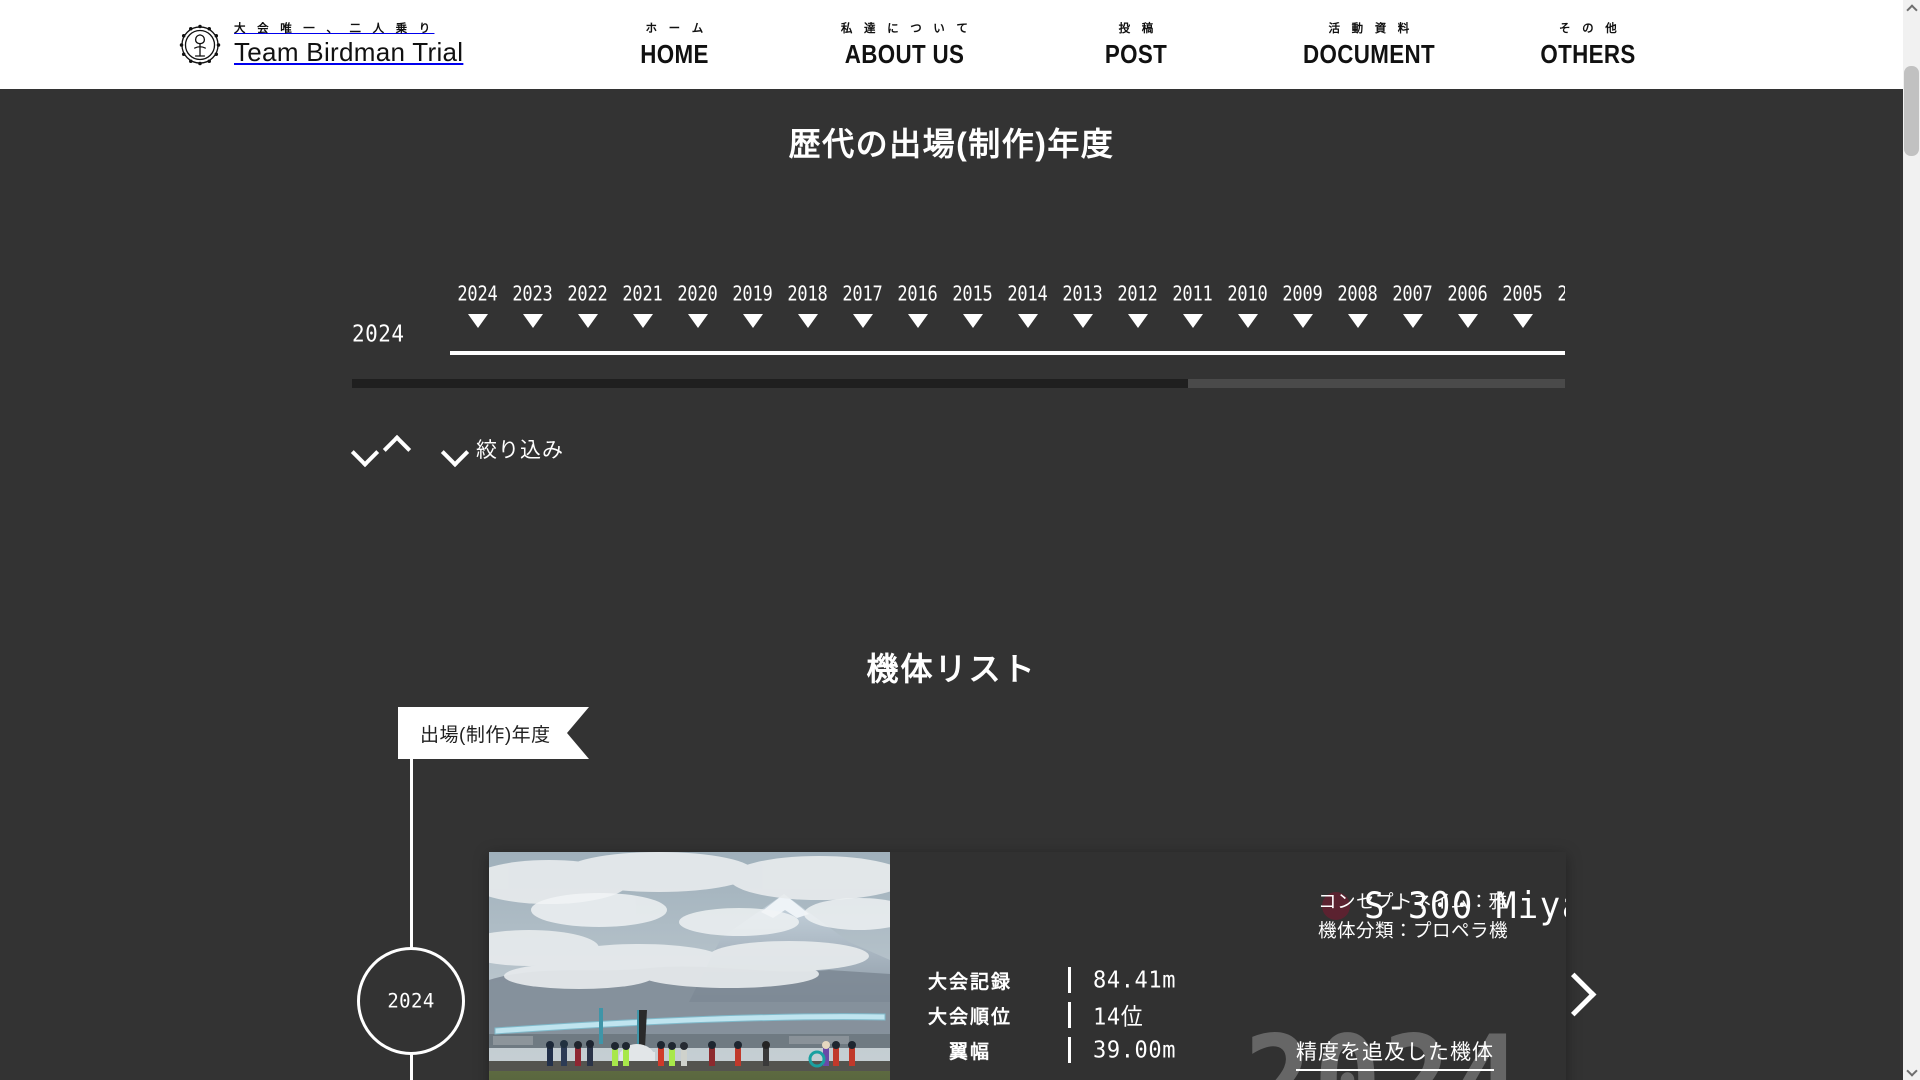 The height and width of the screenshot is (1080, 1920). Describe the element at coordinates (1590, 28) in the screenshot. I see `nav-item-others-ja: そ の 他` at that location.